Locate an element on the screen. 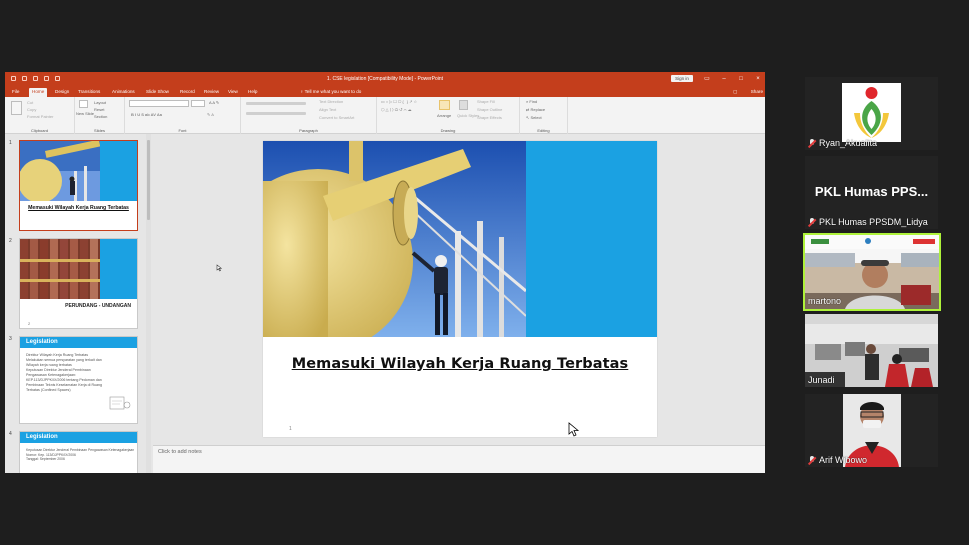 This screenshot has height=545, width=969. clipboard-label: Clipboard is located at coordinates (39, 130).